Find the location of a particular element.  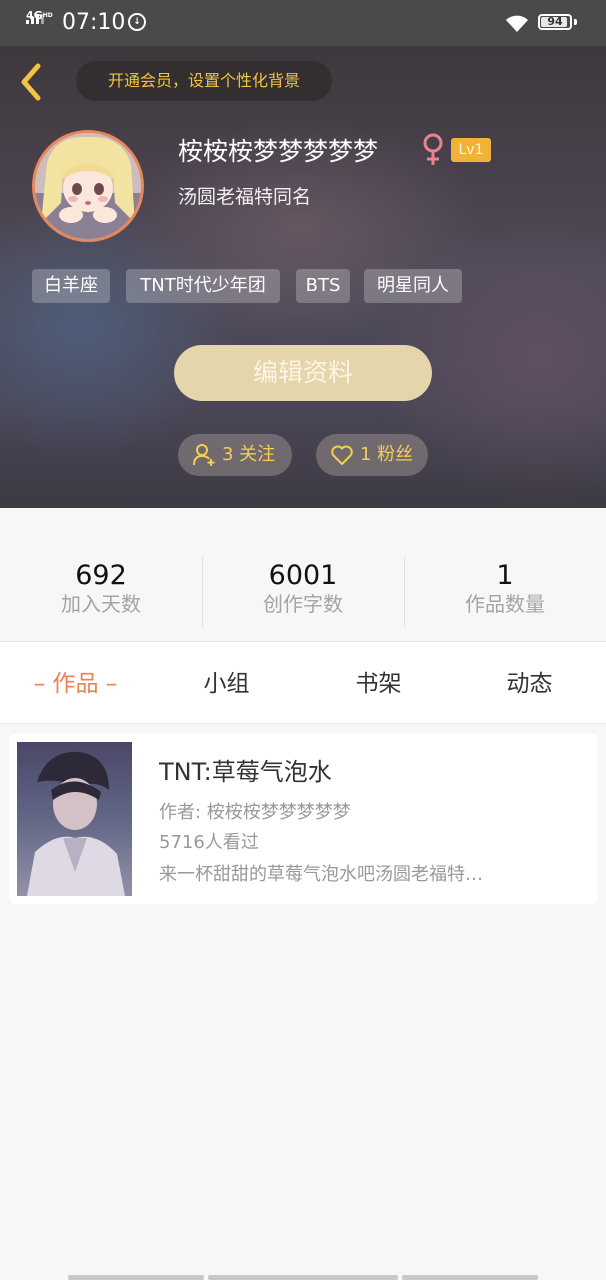

avatar is located at coordinates (88, 186).